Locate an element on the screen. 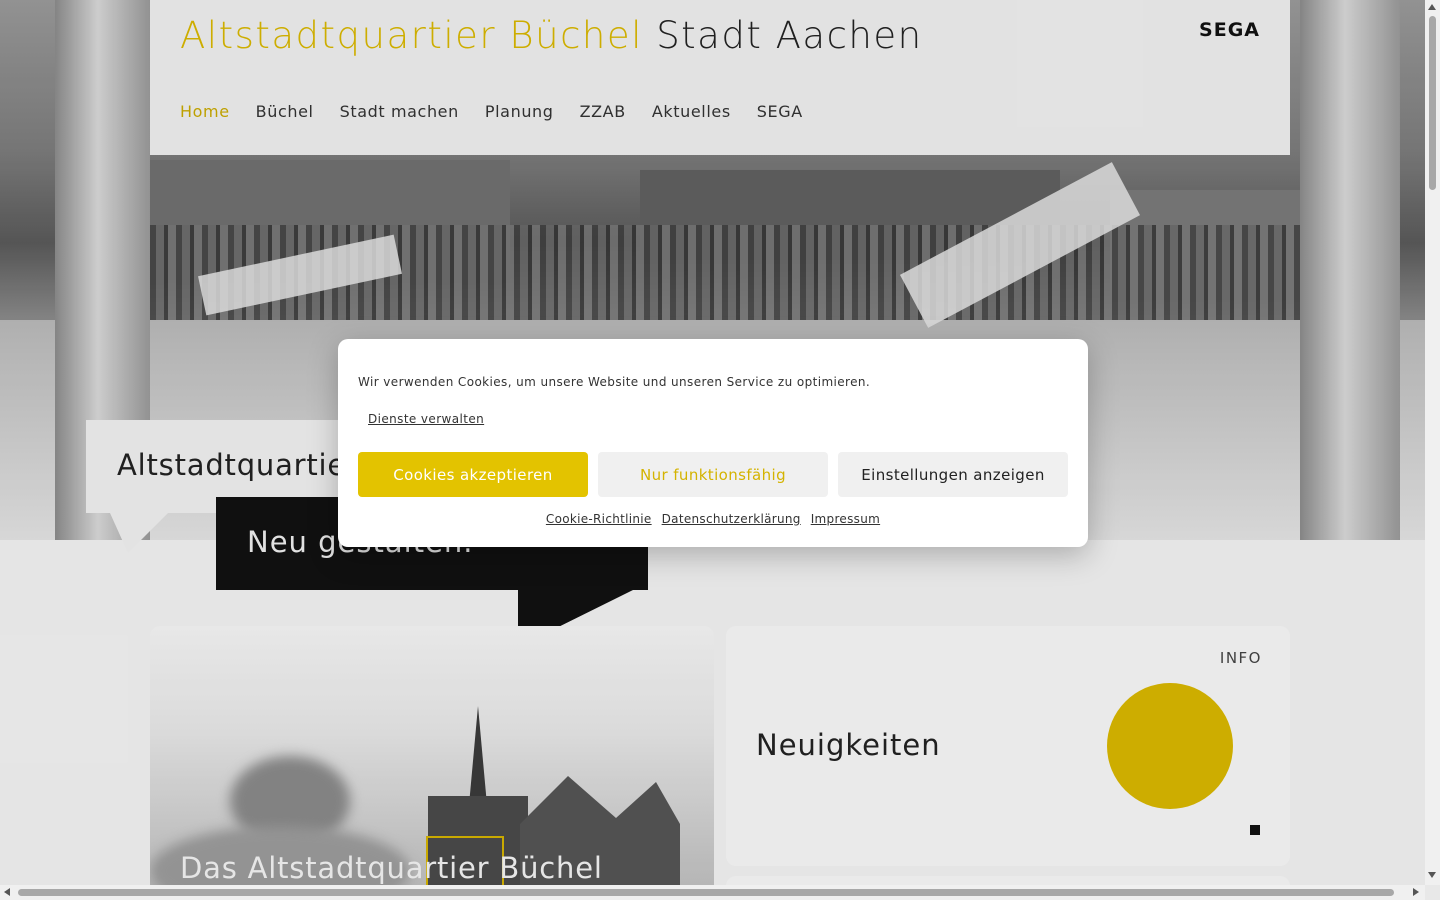 This screenshot has height=900, width=1440. horizontal-scrollbar is located at coordinates (712, 892).